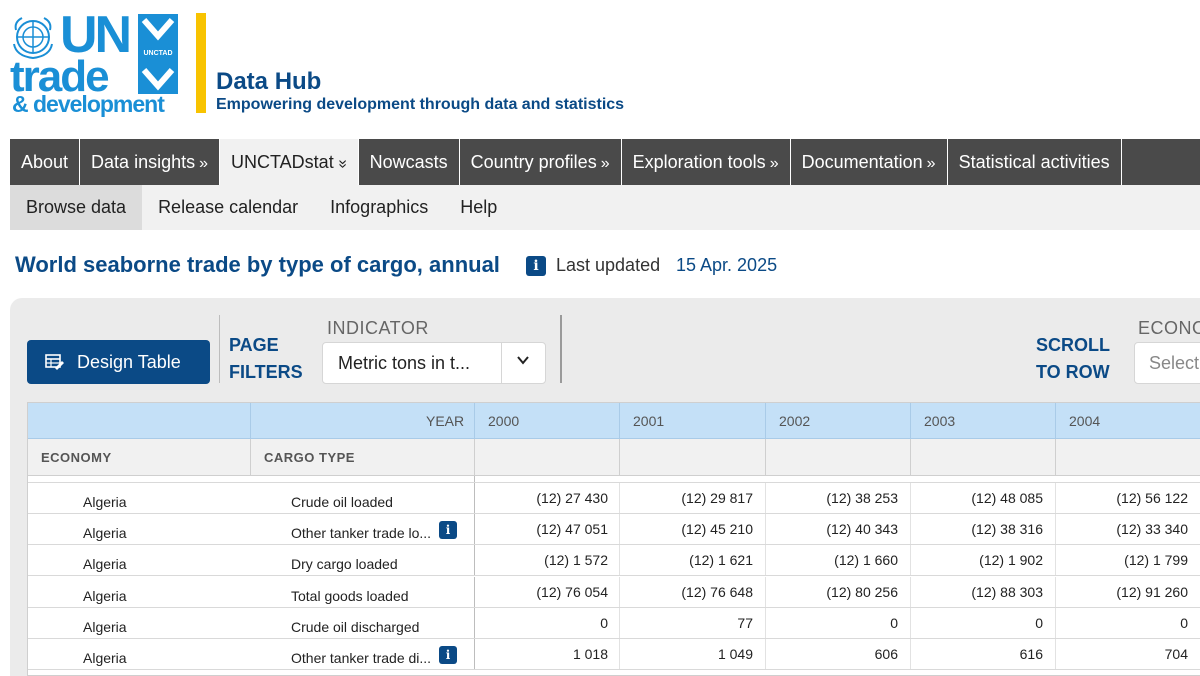 Image resolution: width=1200 pixels, height=676 pixels. Describe the element at coordinates (717, 591) in the screenshot. I see `value-cell: (12) 76 648` at that location.